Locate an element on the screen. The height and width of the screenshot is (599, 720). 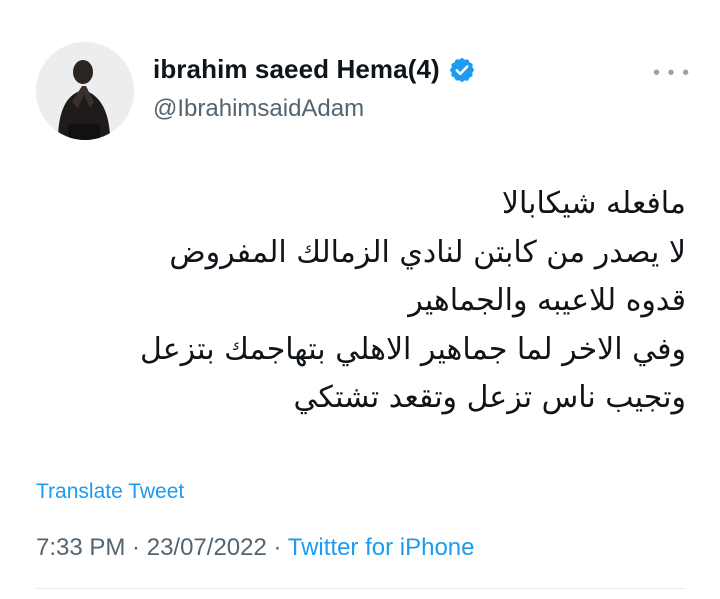
author-handle: @IbrahimsaidAdam is located at coordinates (258, 109).